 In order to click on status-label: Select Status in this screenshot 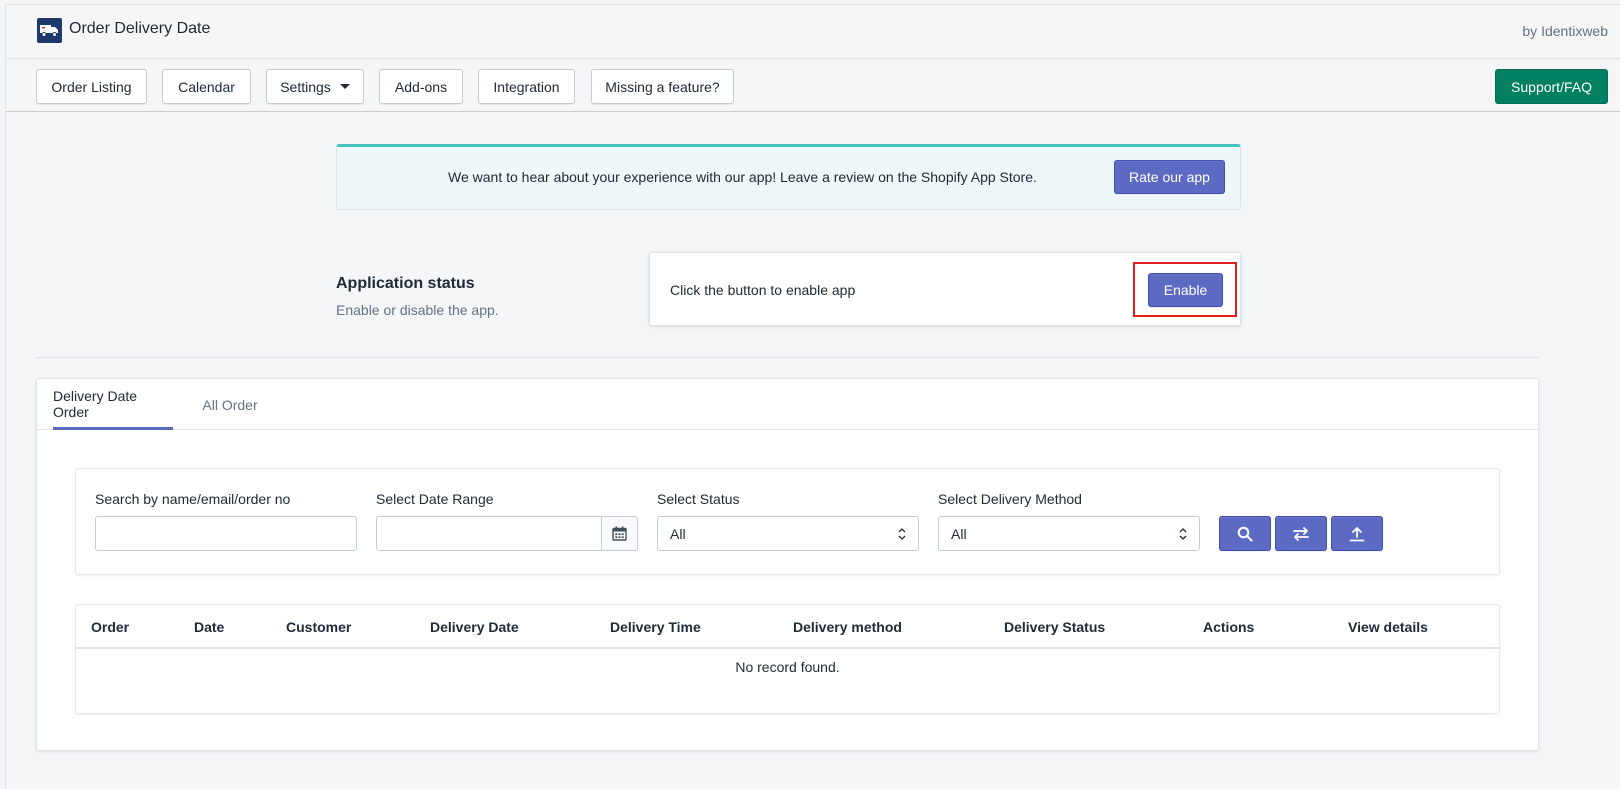, I will do `click(698, 499)`.